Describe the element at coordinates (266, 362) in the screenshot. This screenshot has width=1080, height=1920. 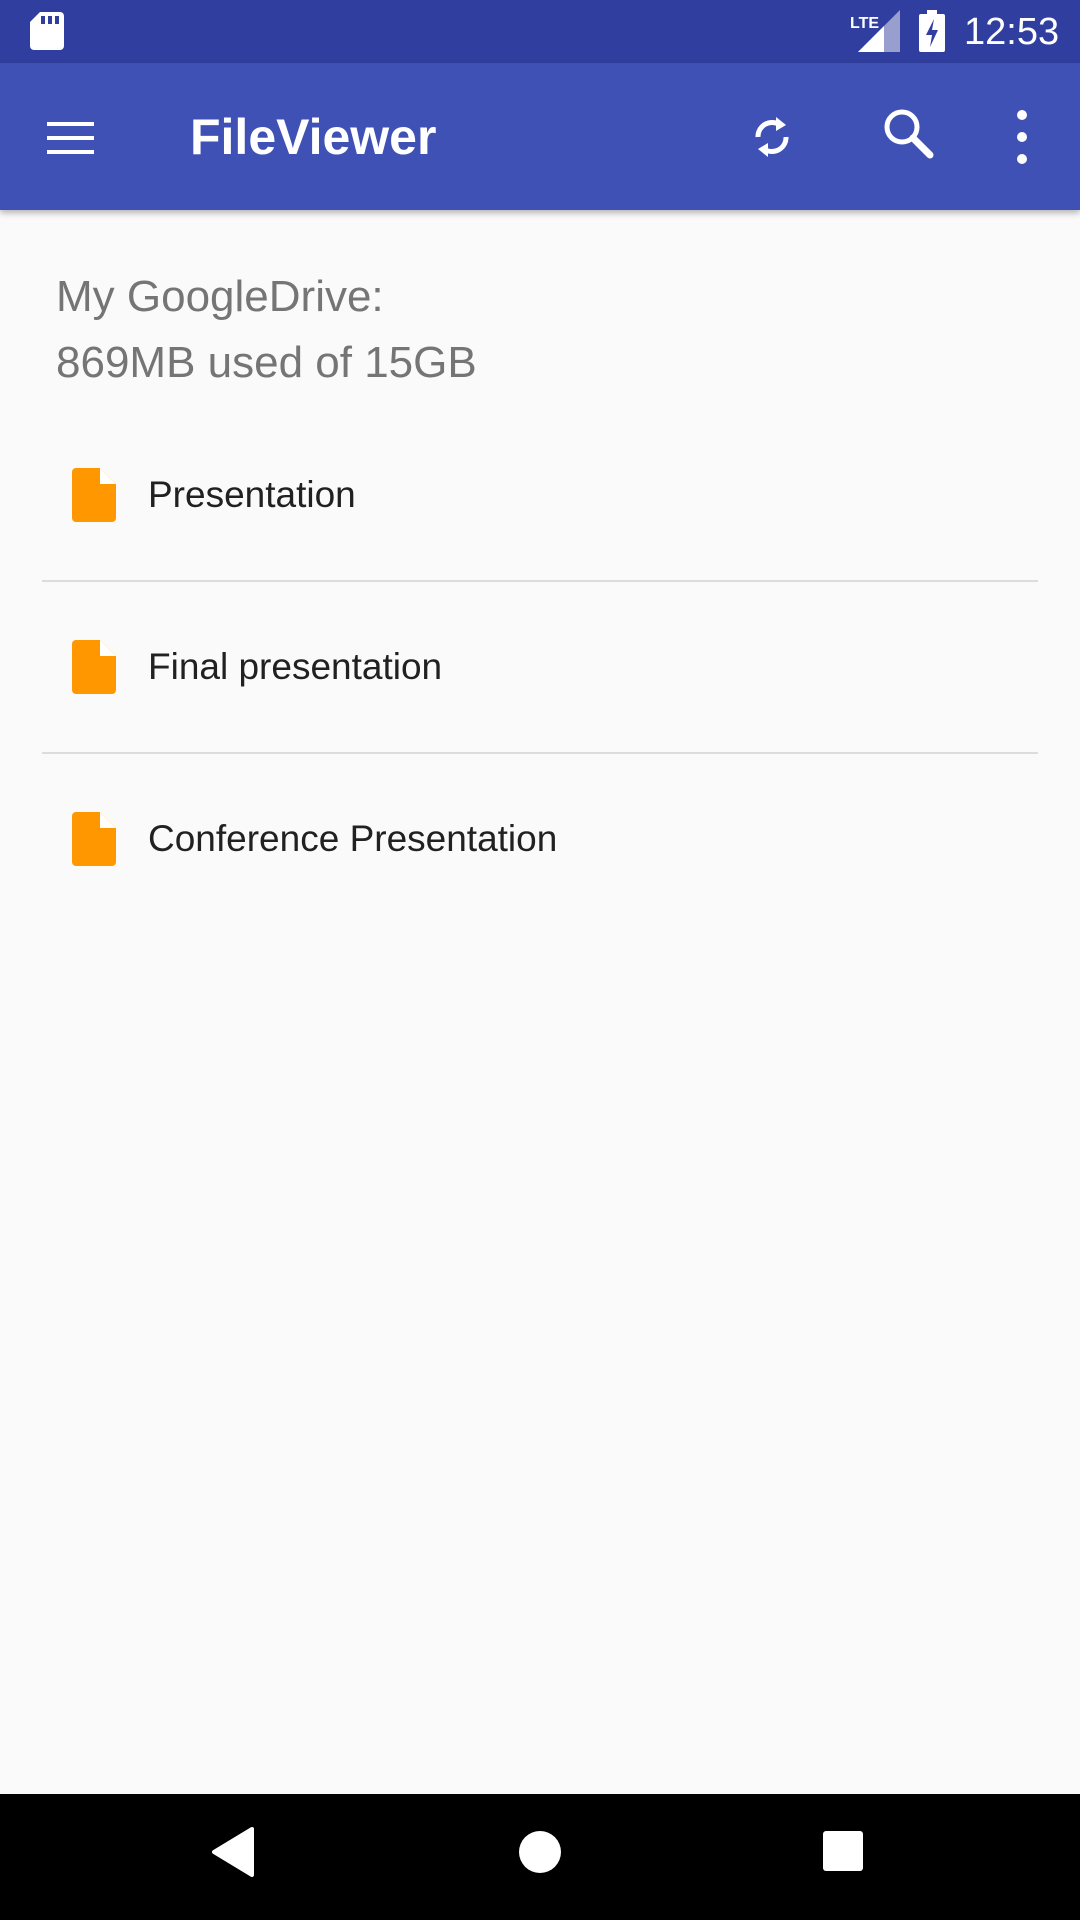
I see `drive-usage: 869MB used of 15GB` at that location.